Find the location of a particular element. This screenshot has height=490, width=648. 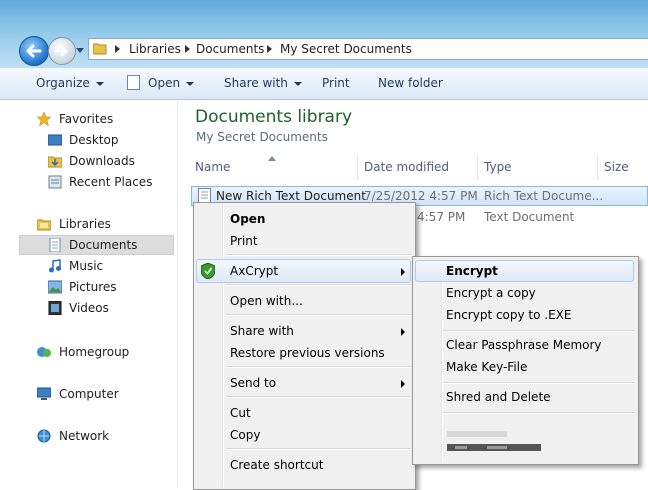

menu-share-with: Share with is located at coordinates (262, 331).